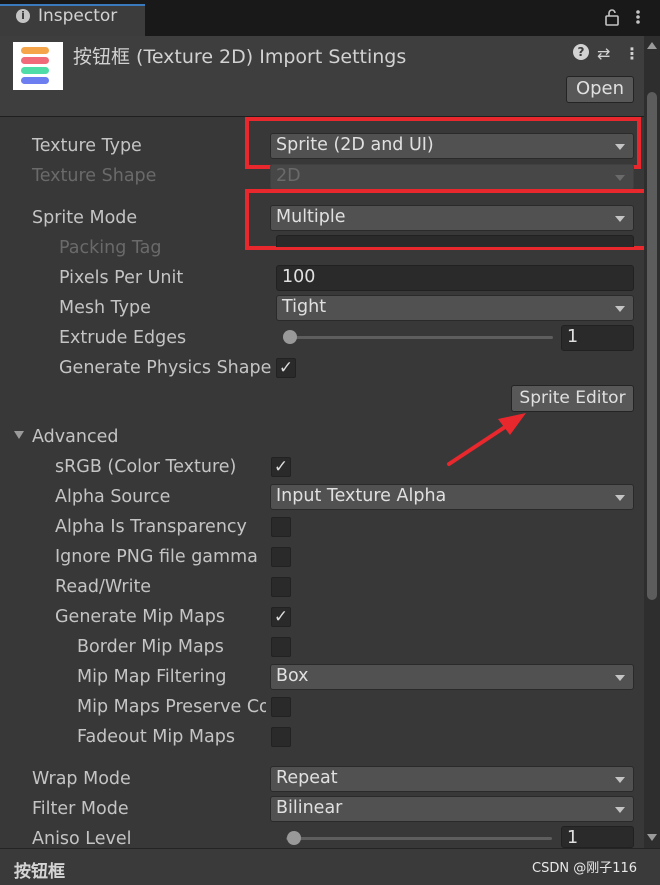  Describe the element at coordinates (638, 17) in the screenshot. I see `kebab-menu-icon` at that location.